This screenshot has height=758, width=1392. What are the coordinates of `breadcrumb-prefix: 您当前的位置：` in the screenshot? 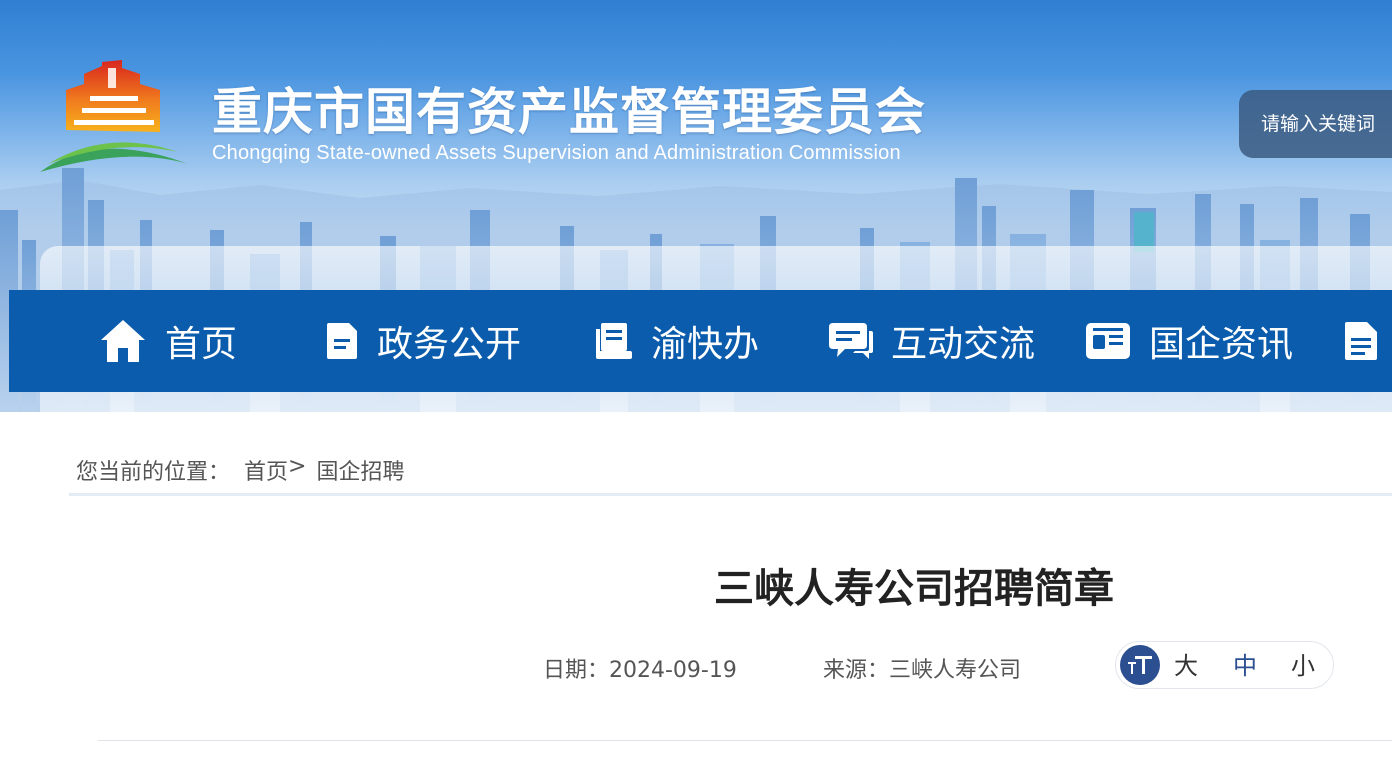 It's located at (153, 472).